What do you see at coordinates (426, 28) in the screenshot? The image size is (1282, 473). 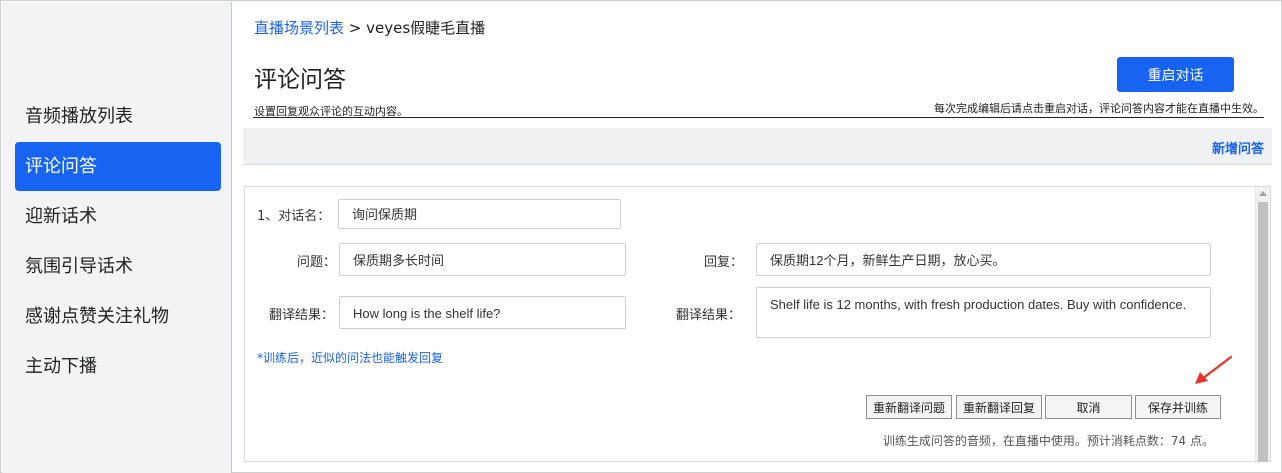 I see `breadcrumb-current: veyes假睫毛直播` at bounding box center [426, 28].